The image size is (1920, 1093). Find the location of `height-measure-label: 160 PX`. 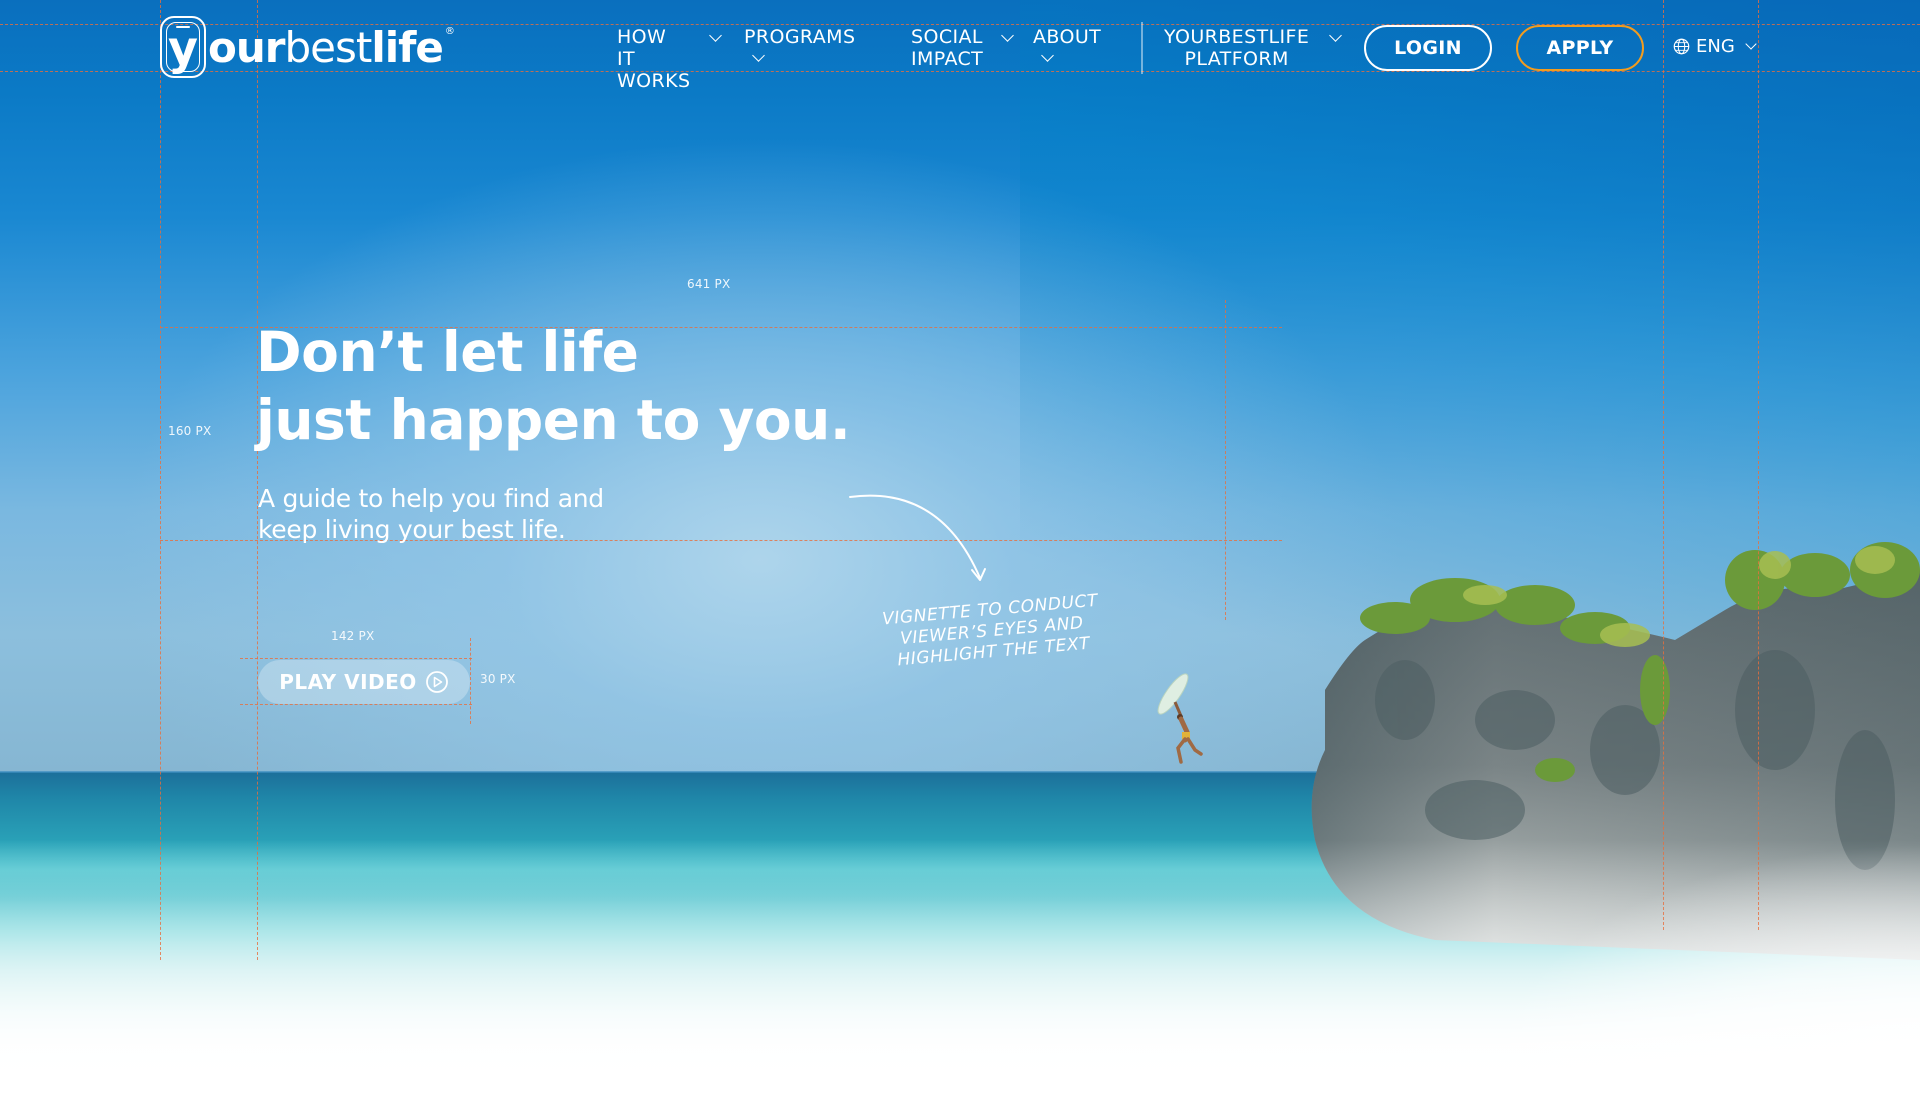

height-measure-label: 160 PX is located at coordinates (190, 431).